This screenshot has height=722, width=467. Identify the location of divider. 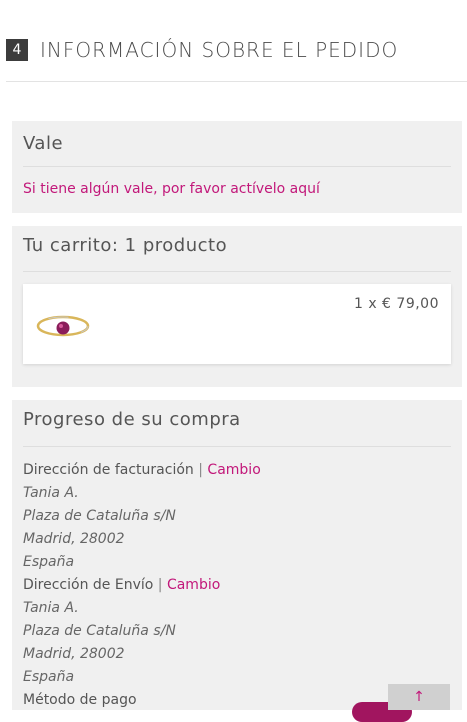
(237, 271).